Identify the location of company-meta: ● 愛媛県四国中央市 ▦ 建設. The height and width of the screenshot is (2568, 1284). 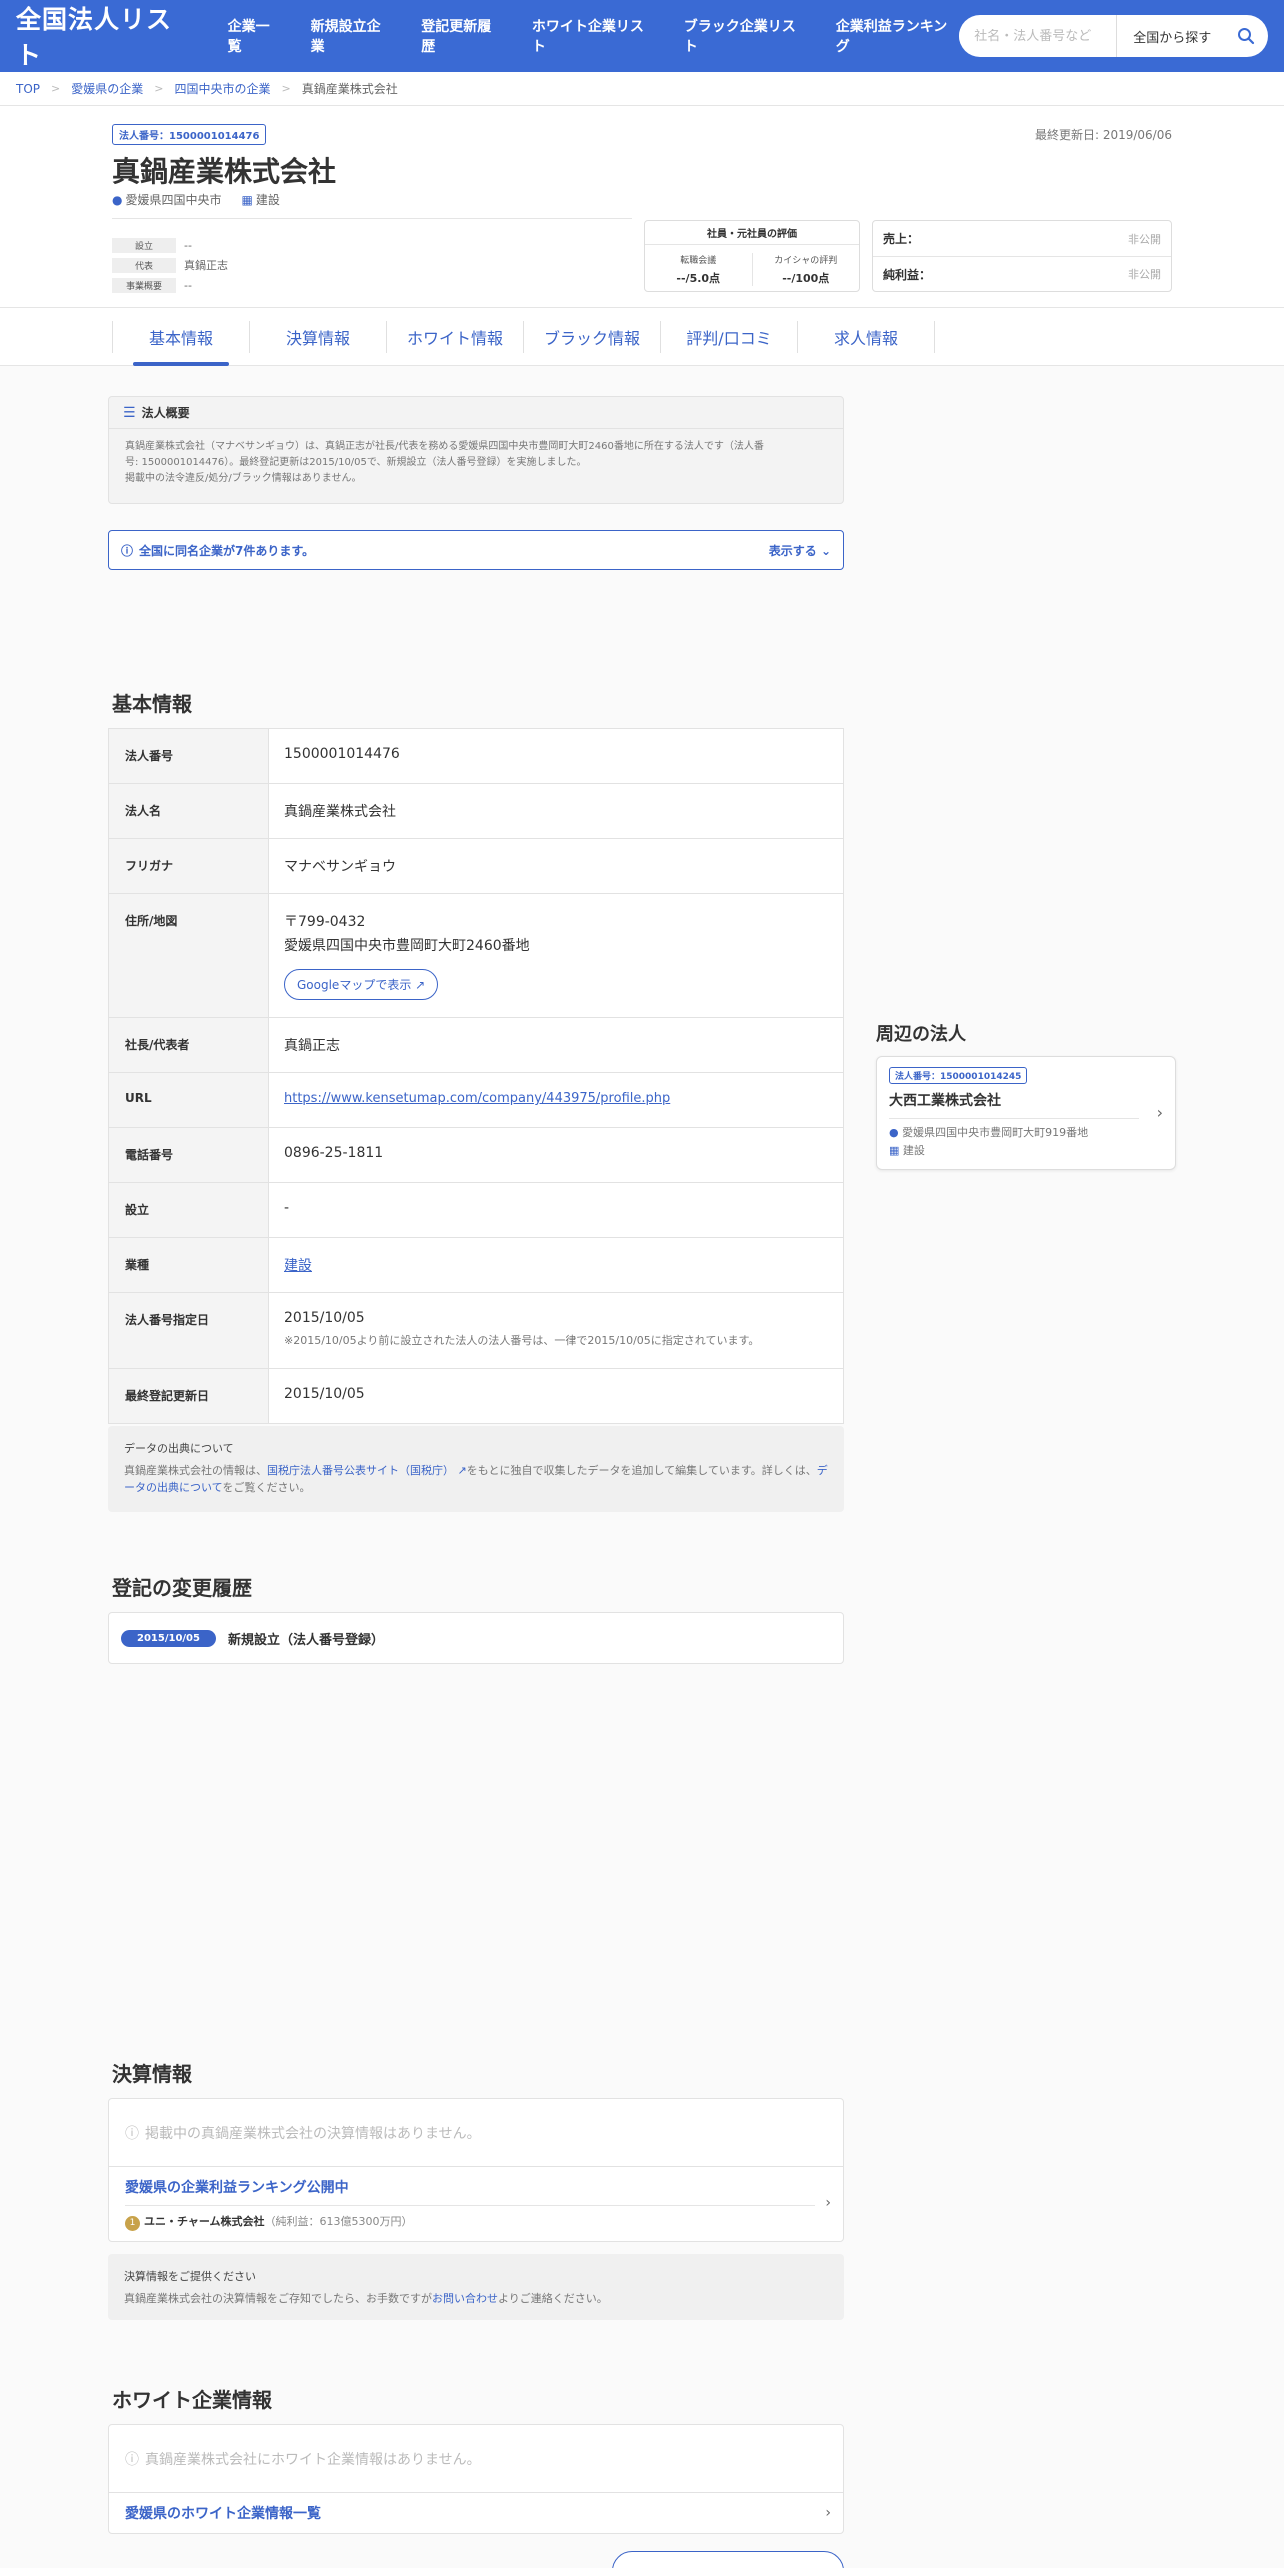
(196, 199).